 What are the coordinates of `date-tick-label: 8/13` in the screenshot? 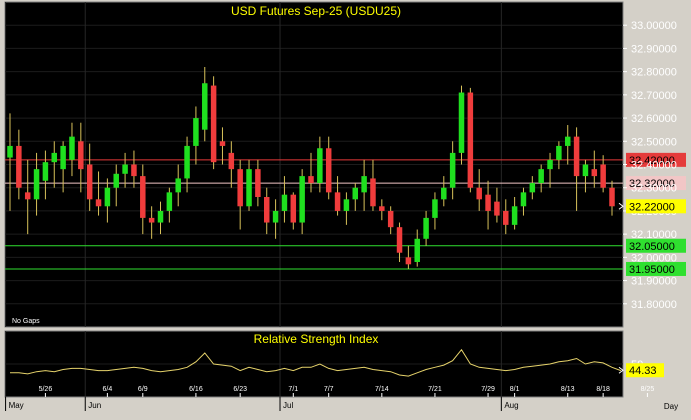 It's located at (568, 389).